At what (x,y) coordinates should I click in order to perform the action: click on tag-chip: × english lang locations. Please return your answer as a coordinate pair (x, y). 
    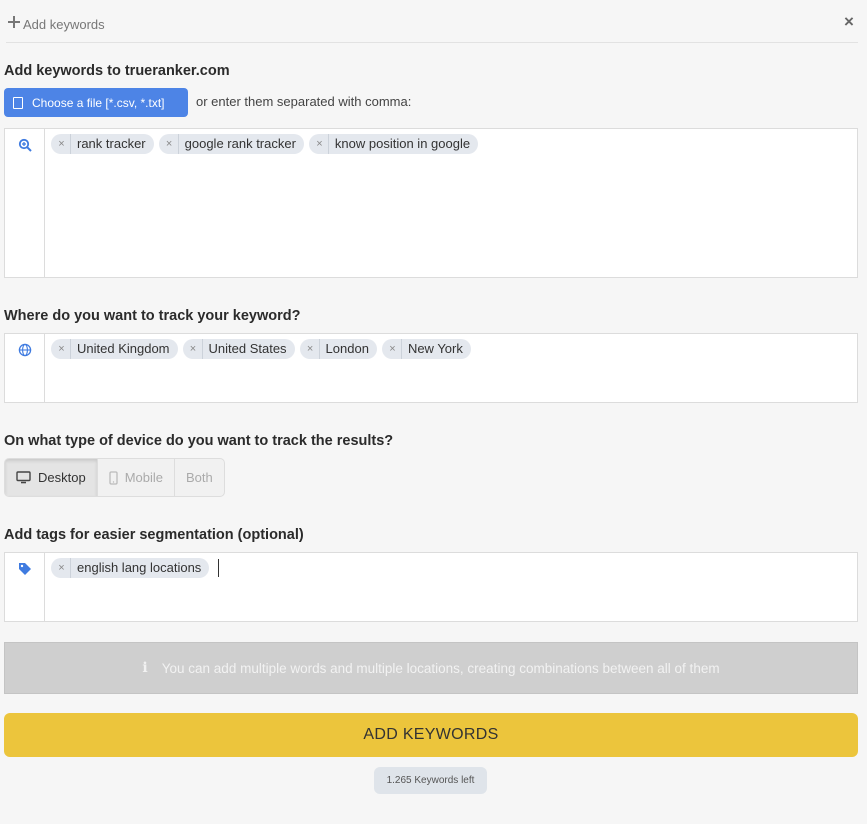
    Looking at the image, I should click on (130, 568).